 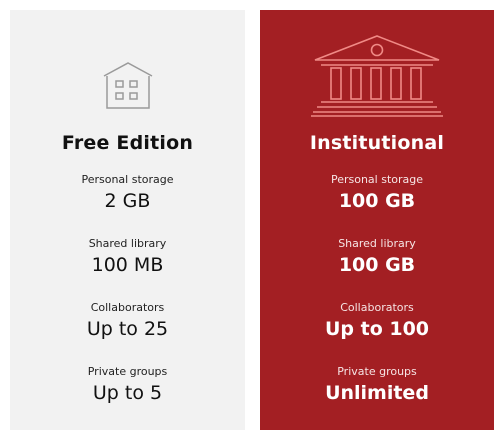 I want to click on feature-private-groups: Private groups Unlimited, so click(x=377, y=385).